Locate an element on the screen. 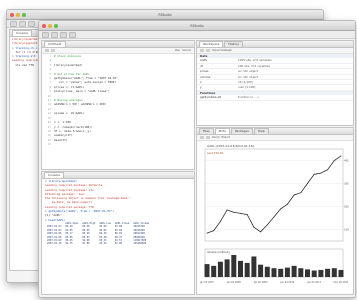 Image resolution: width=357 pixels, height=300 pixels. code-text: x <- 1:100 is located at coordinates (62, 122).